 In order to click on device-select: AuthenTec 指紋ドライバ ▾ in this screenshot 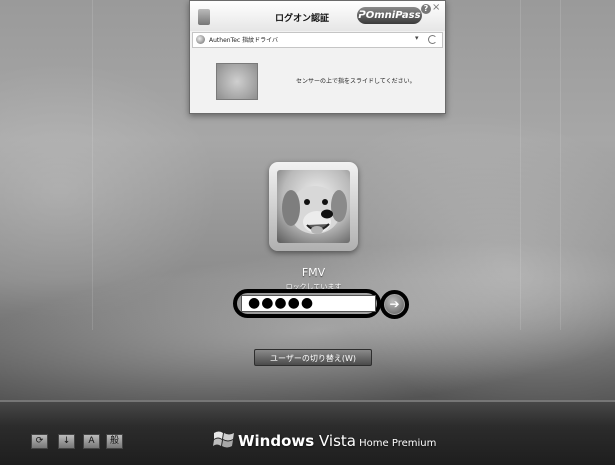, I will do `click(317, 40)`.